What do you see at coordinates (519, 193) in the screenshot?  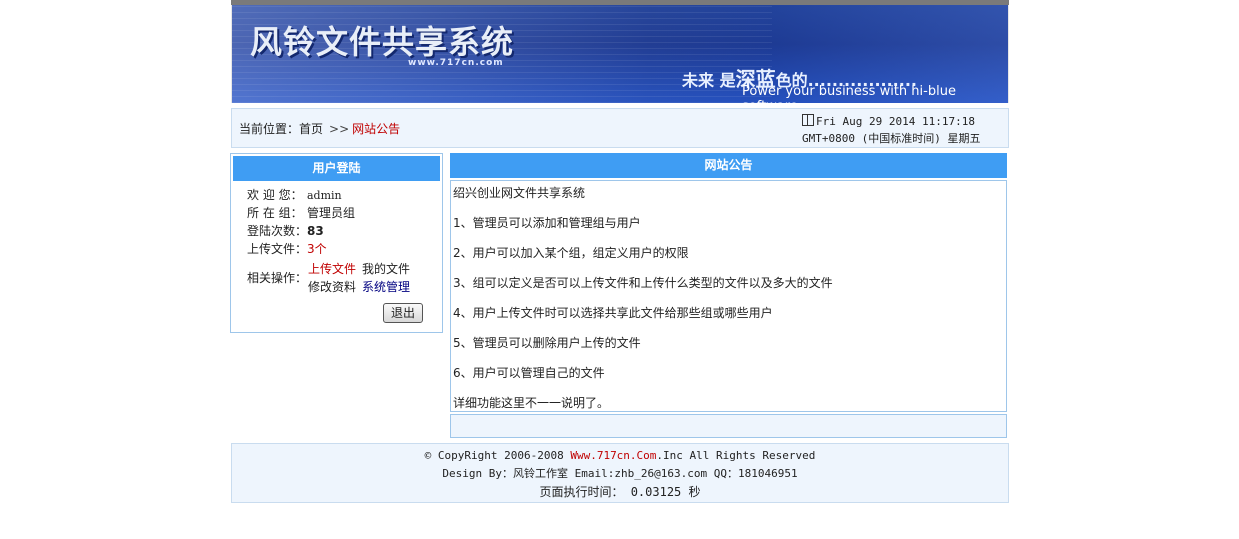 I see `notice-line: 绍兴创业网文件共享系统` at bounding box center [519, 193].